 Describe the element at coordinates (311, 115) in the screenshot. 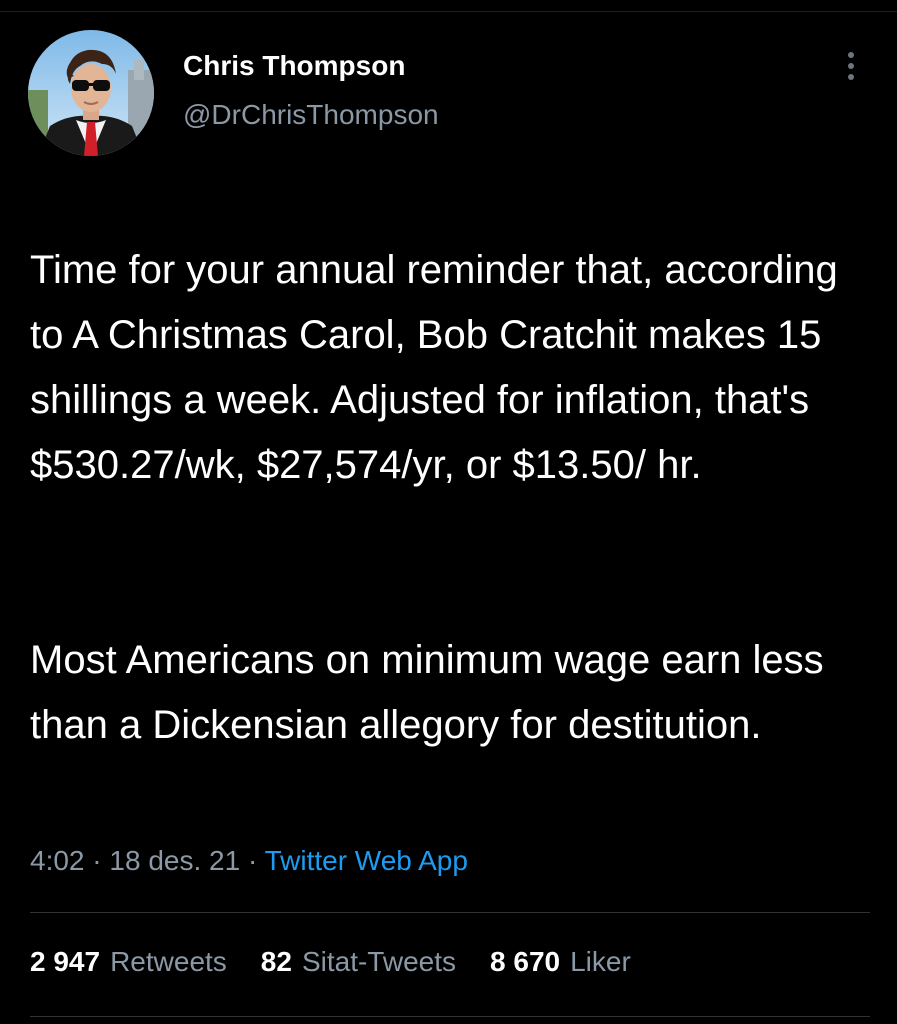

I see `author-handle: @DrChrisThompson` at that location.